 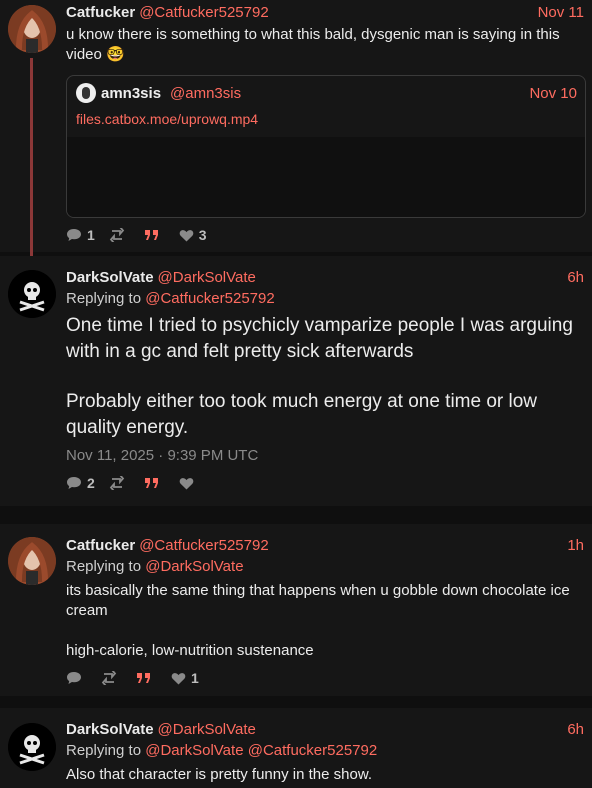 I want to click on tweet-date-link: 1h, so click(x=575, y=546).